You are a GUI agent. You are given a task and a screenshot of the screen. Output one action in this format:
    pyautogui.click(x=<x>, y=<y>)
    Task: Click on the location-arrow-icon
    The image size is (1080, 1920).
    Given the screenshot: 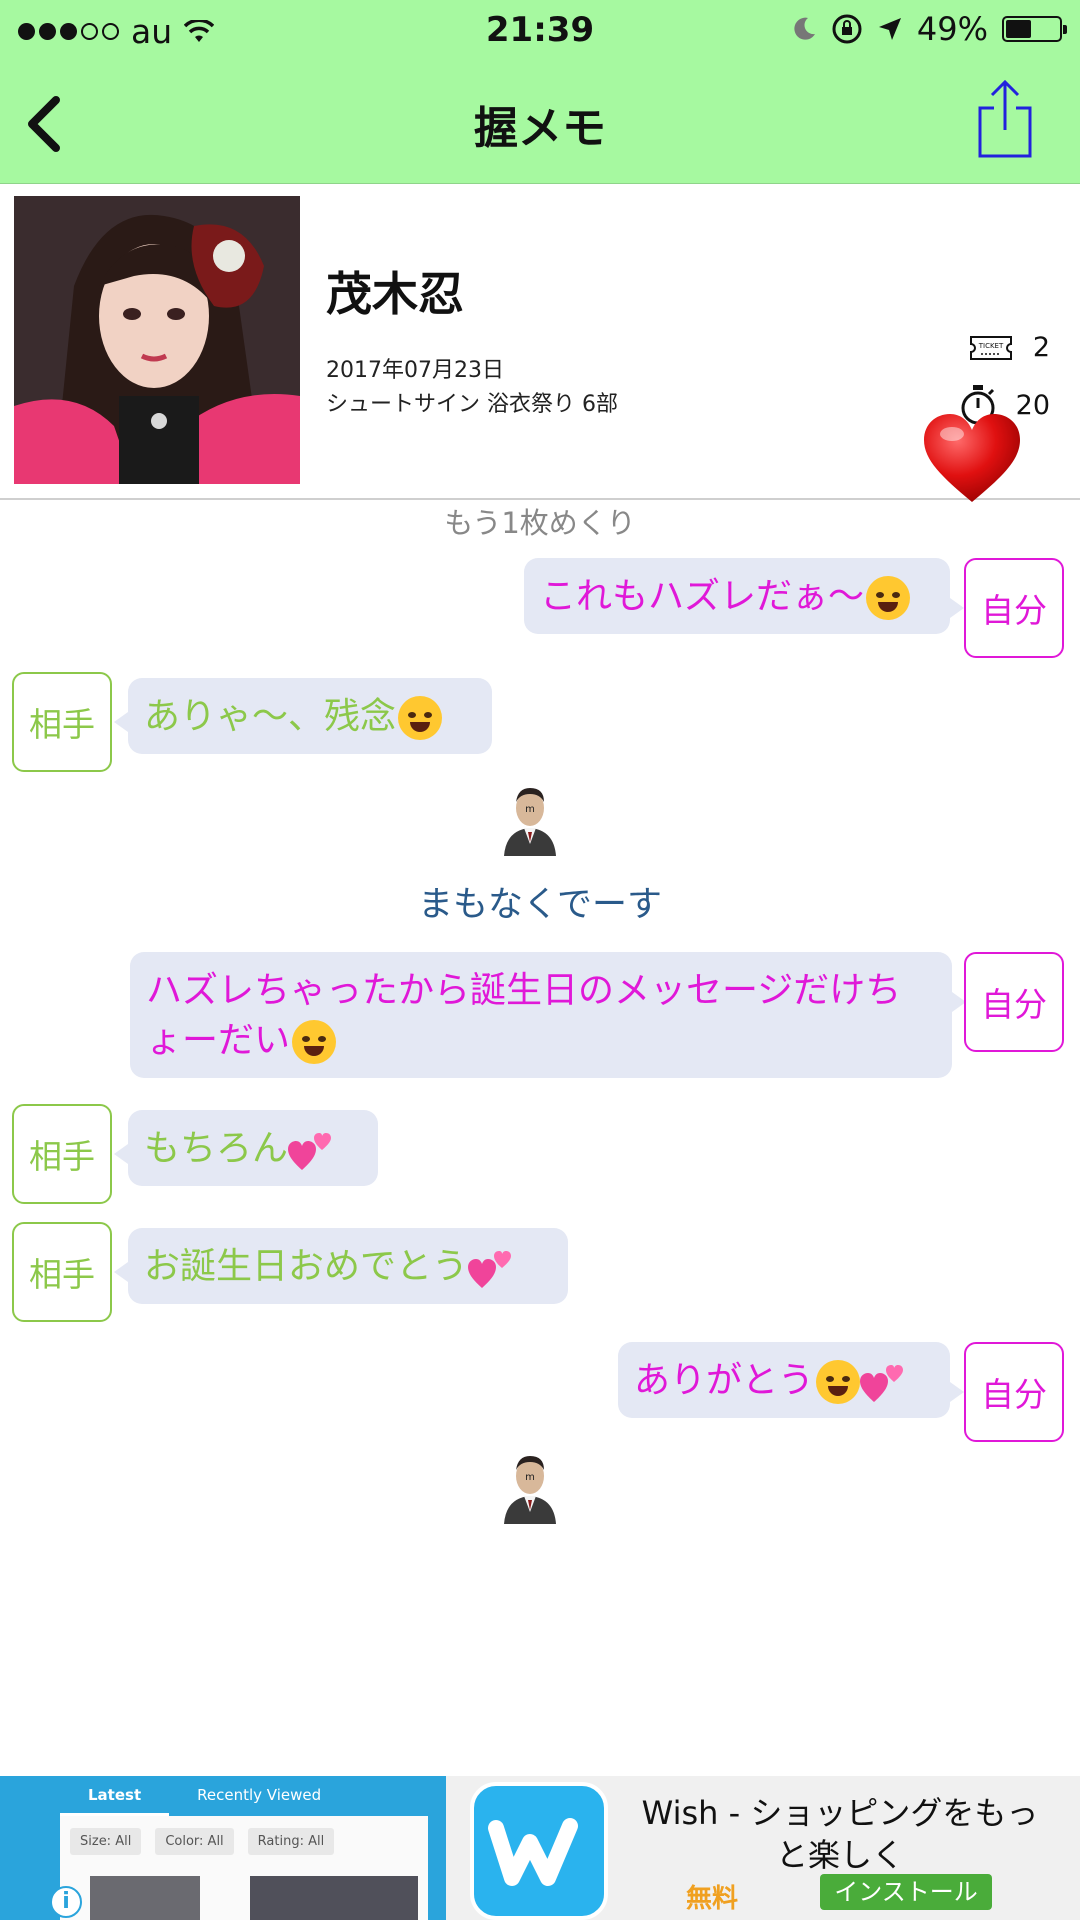 What is the action you would take?
    pyautogui.click(x=889, y=29)
    